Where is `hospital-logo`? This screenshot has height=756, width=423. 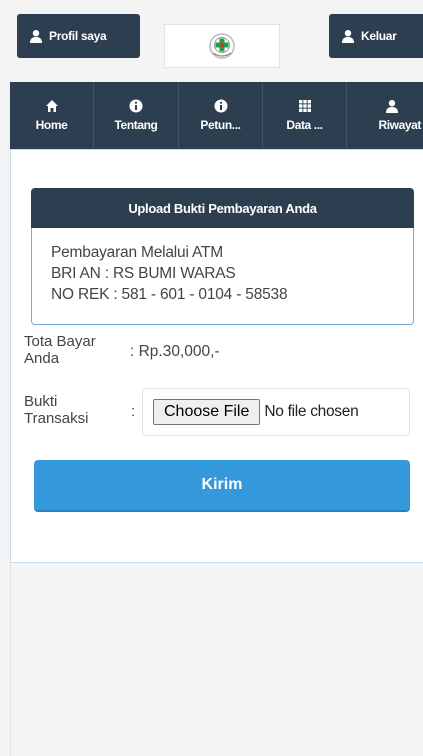 hospital-logo is located at coordinates (222, 46).